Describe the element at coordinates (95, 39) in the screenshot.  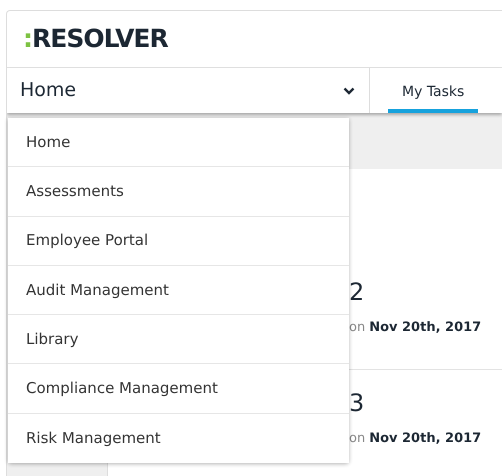
I see `resolver-logo: :RESOLVER` at that location.